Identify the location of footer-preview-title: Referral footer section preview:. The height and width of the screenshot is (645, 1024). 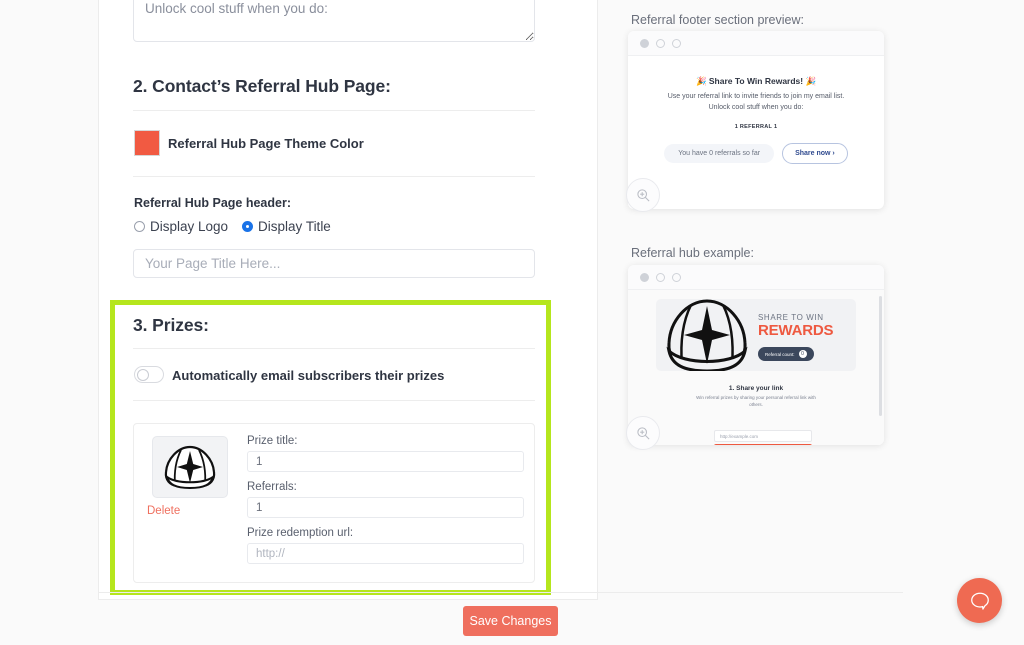
(717, 20).